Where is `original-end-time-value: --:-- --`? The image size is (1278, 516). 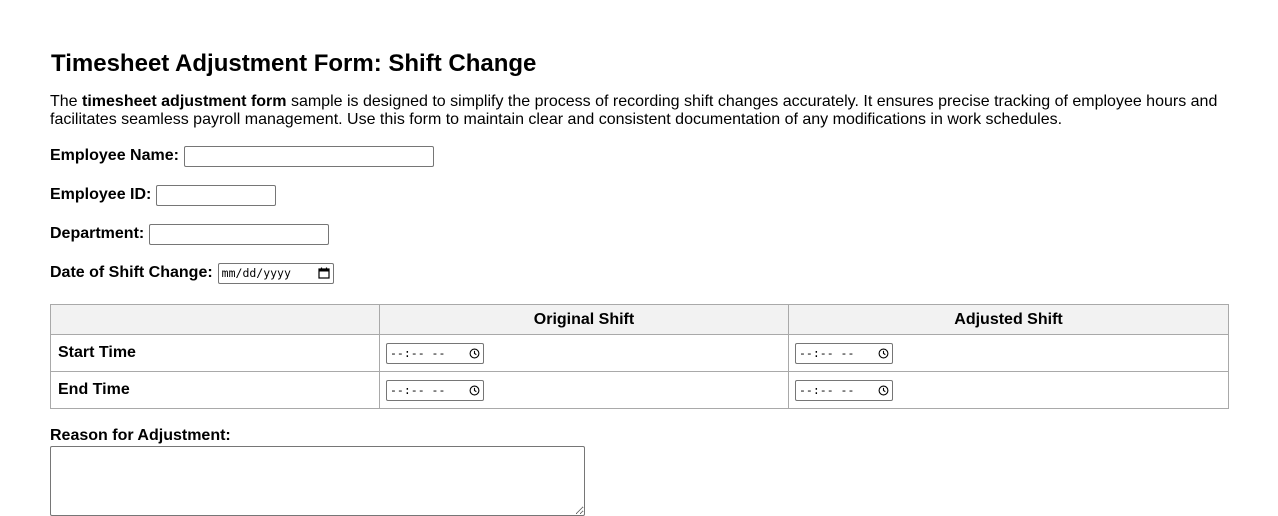
original-end-time-value: --:-- -- is located at coordinates (418, 390).